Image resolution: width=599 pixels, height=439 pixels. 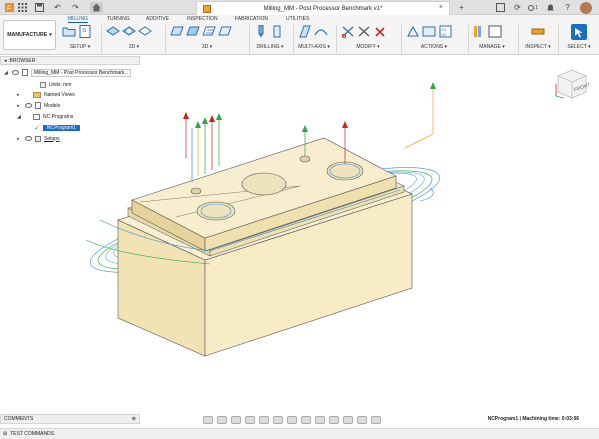 I want to click on comments-panel: COMMENTS ⊕, so click(x=70, y=419).